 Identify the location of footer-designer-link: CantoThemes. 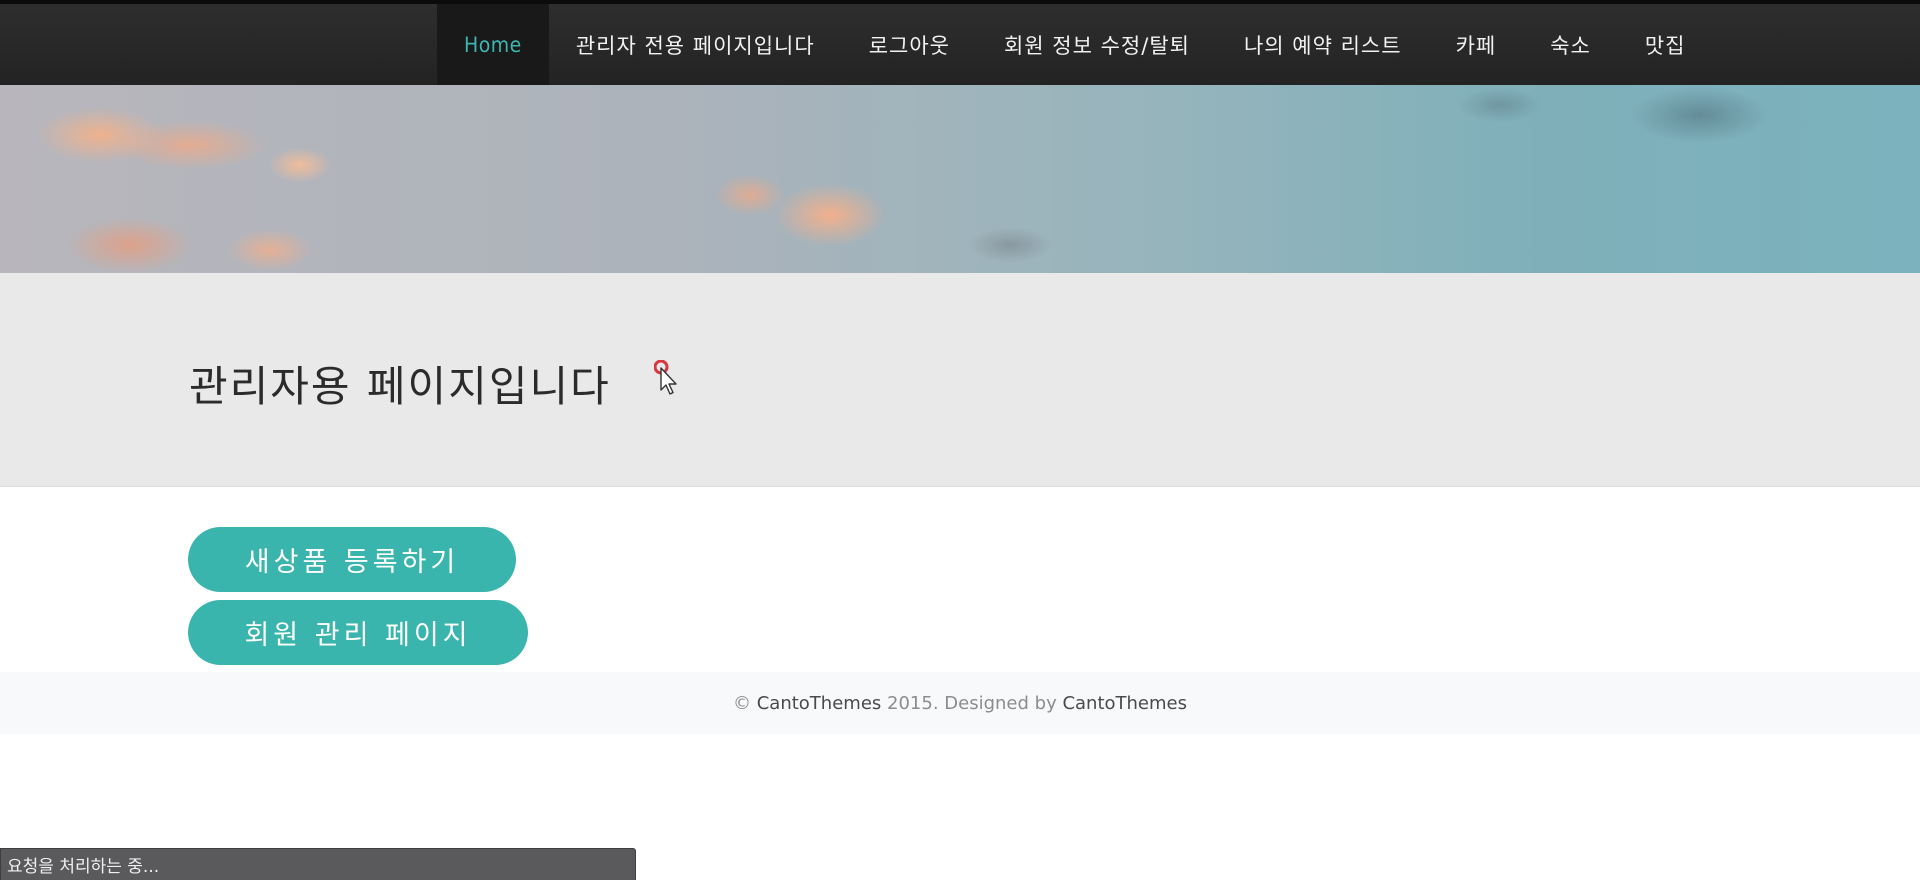
(1124, 703).